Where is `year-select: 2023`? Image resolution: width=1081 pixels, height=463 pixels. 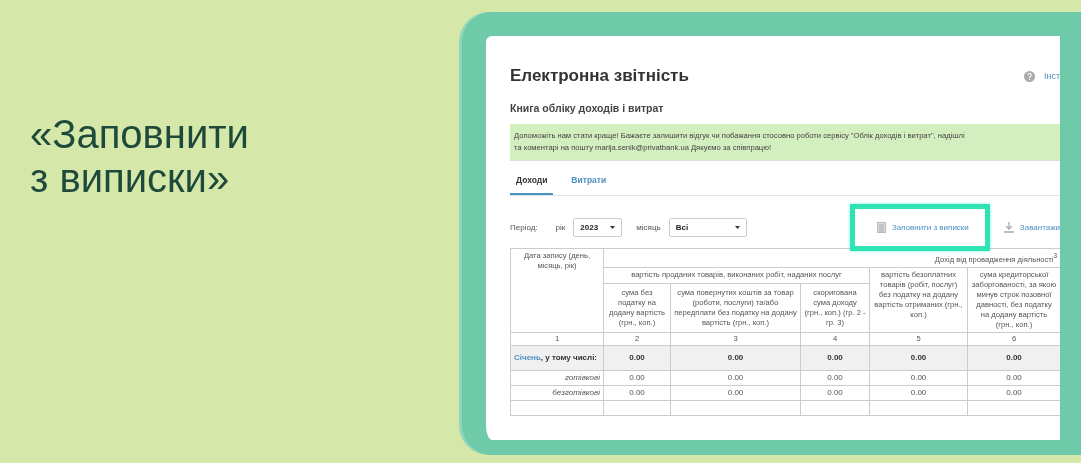
year-select: 2023 is located at coordinates (598, 227).